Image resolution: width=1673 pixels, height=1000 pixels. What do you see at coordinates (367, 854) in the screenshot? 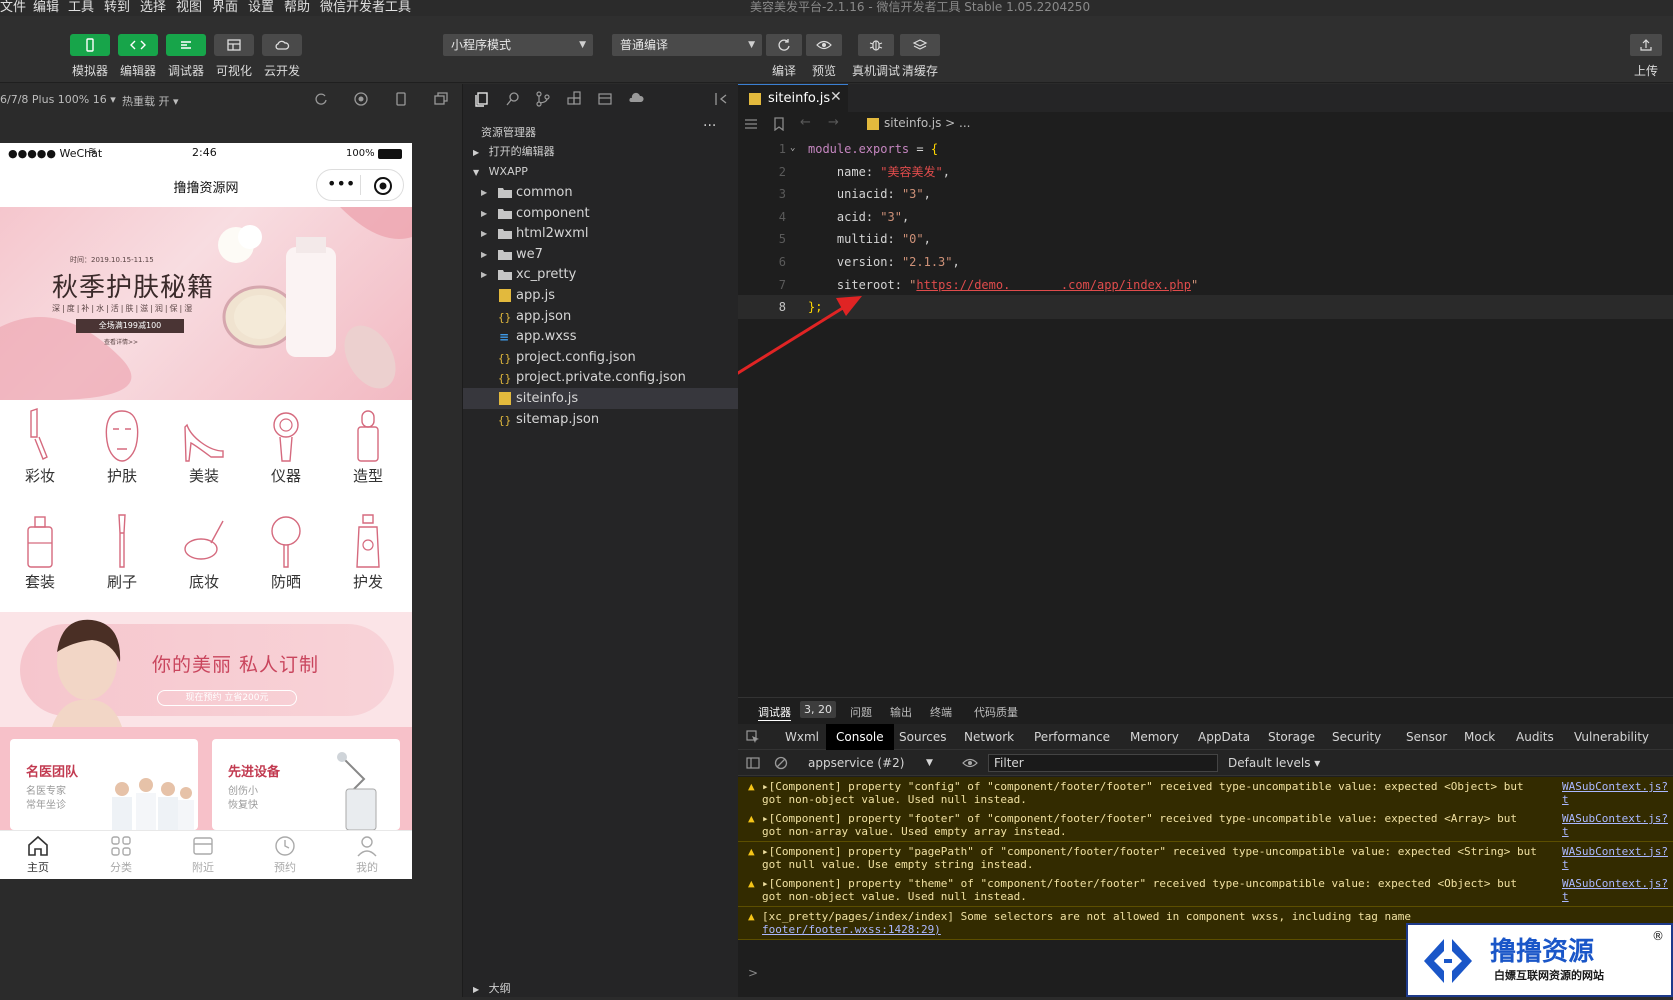
I see `tab-mine: 我的` at bounding box center [367, 854].